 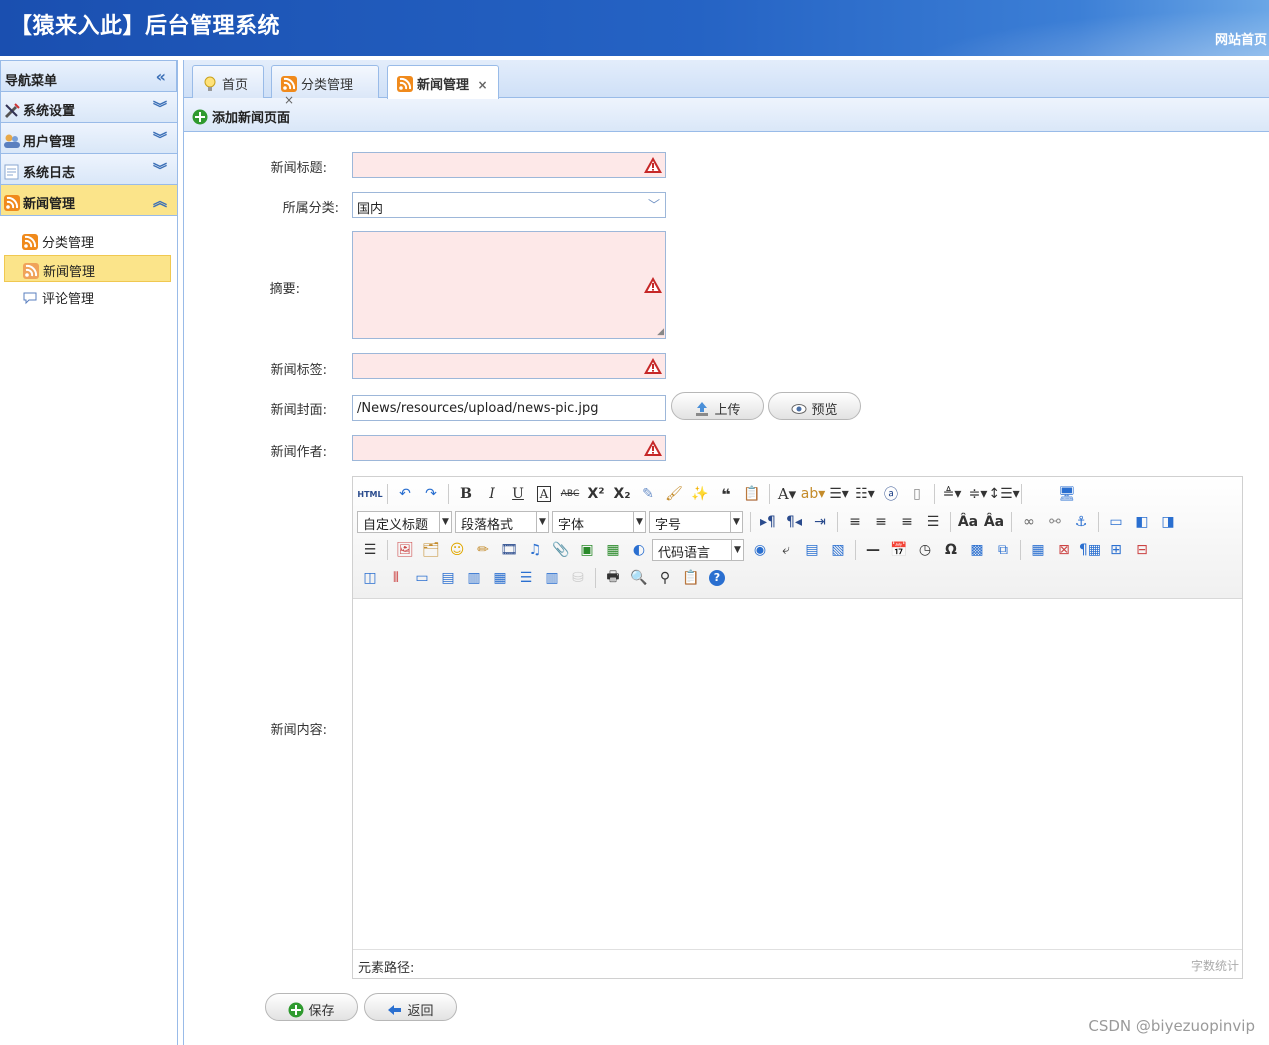 I want to click on unordered-list-icon: ☷▾, so click(x=865, y=494).